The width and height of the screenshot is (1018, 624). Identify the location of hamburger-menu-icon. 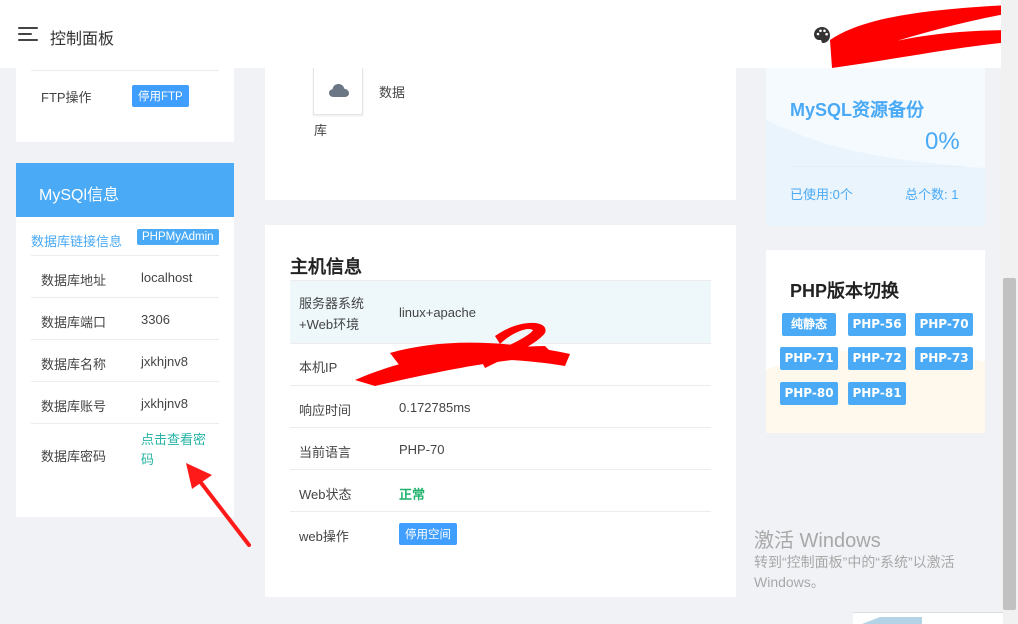
(28, 34).